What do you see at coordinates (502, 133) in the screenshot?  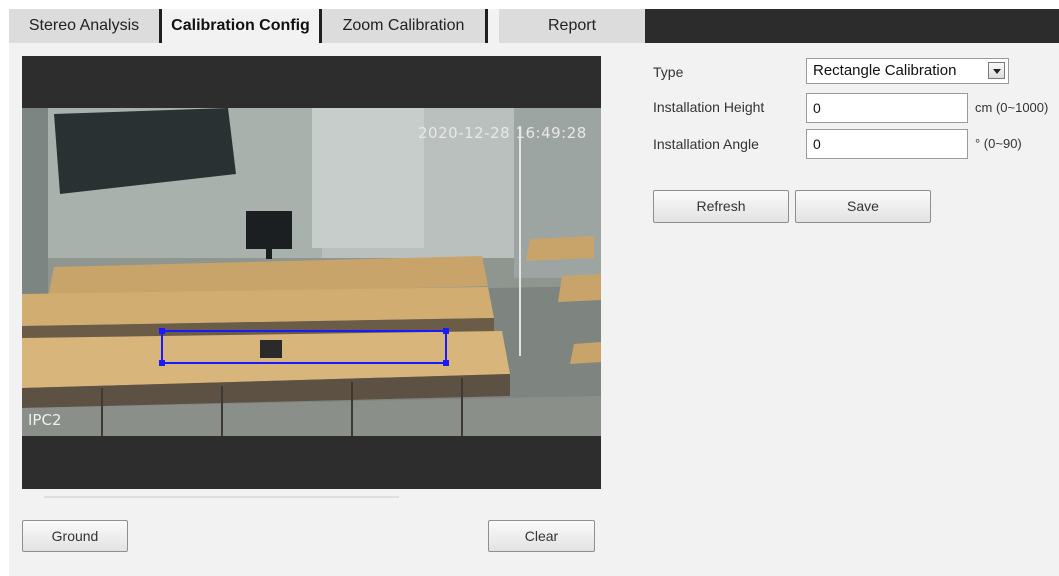 I see `video-timestamp: 2020-12-28 16:49:28` at bounding box center [502, 133].